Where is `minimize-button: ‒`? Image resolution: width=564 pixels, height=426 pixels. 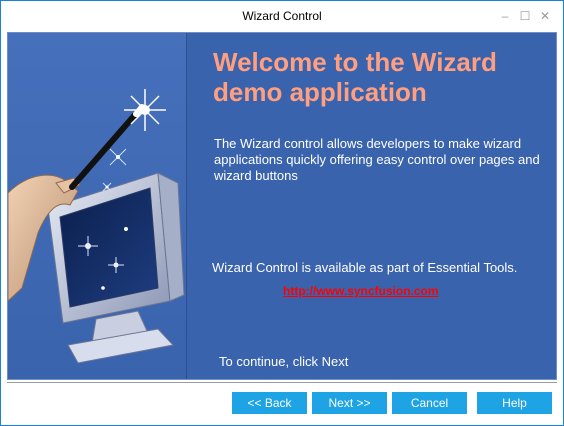
minimize-button: ‒ is located at coordinates (505, 16).